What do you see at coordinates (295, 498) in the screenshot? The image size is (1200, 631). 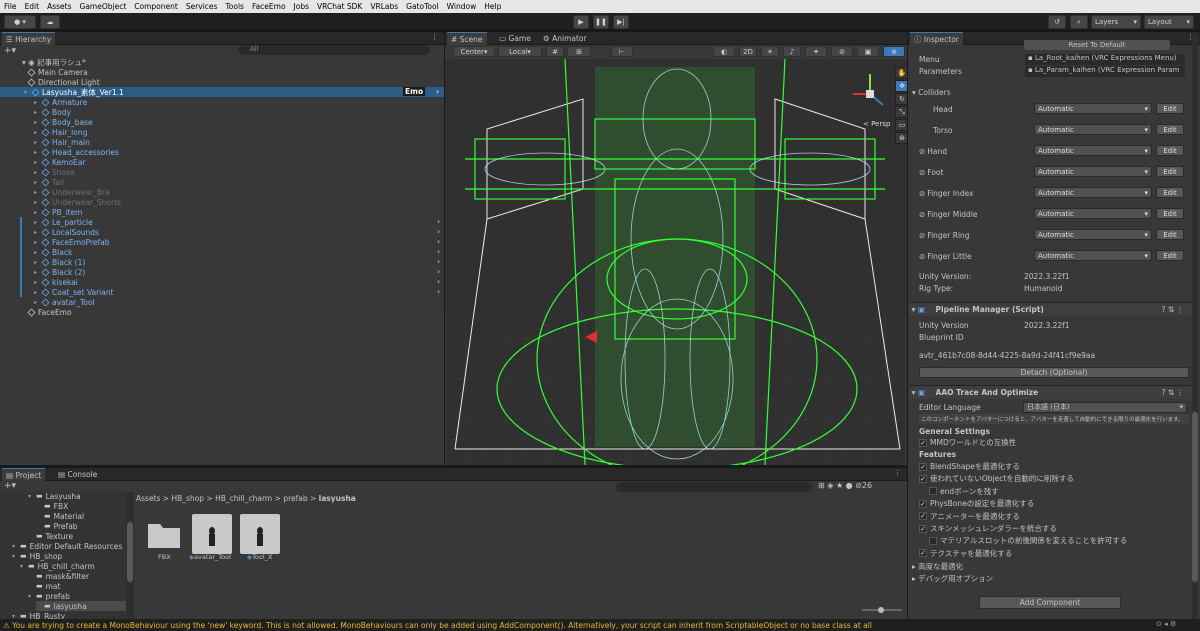 I see `breadcrumb-item: prefab` at bounding box center [295, 498].